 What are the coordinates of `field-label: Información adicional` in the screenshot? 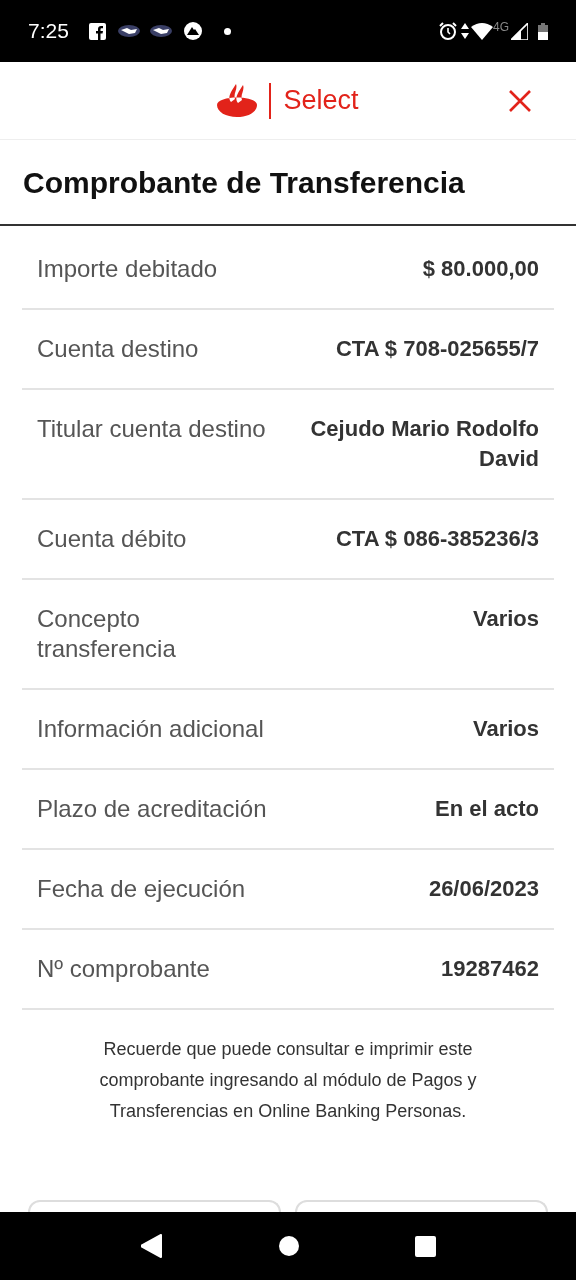 It's located at (150, 729).